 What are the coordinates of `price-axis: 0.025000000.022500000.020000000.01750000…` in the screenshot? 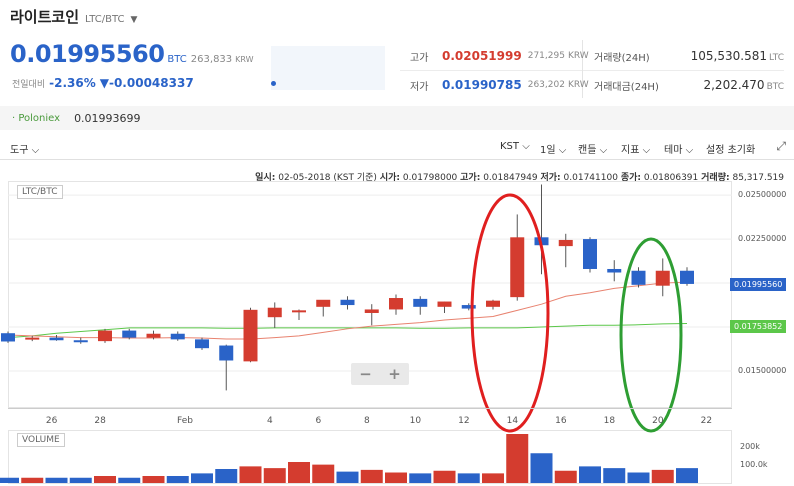 It's located at (763, 294).